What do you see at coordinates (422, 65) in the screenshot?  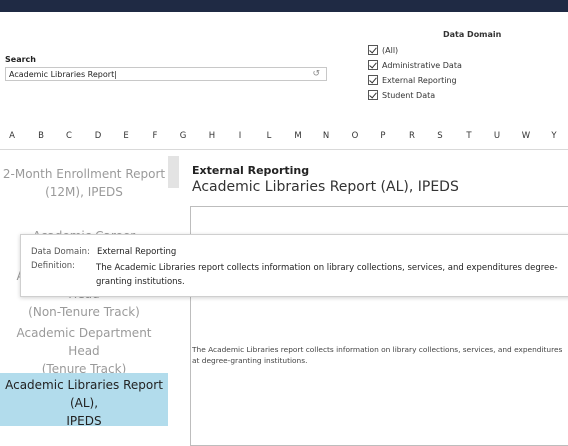 I see `domain-option-label: Administrative Data` at bounding box center [422, 65].